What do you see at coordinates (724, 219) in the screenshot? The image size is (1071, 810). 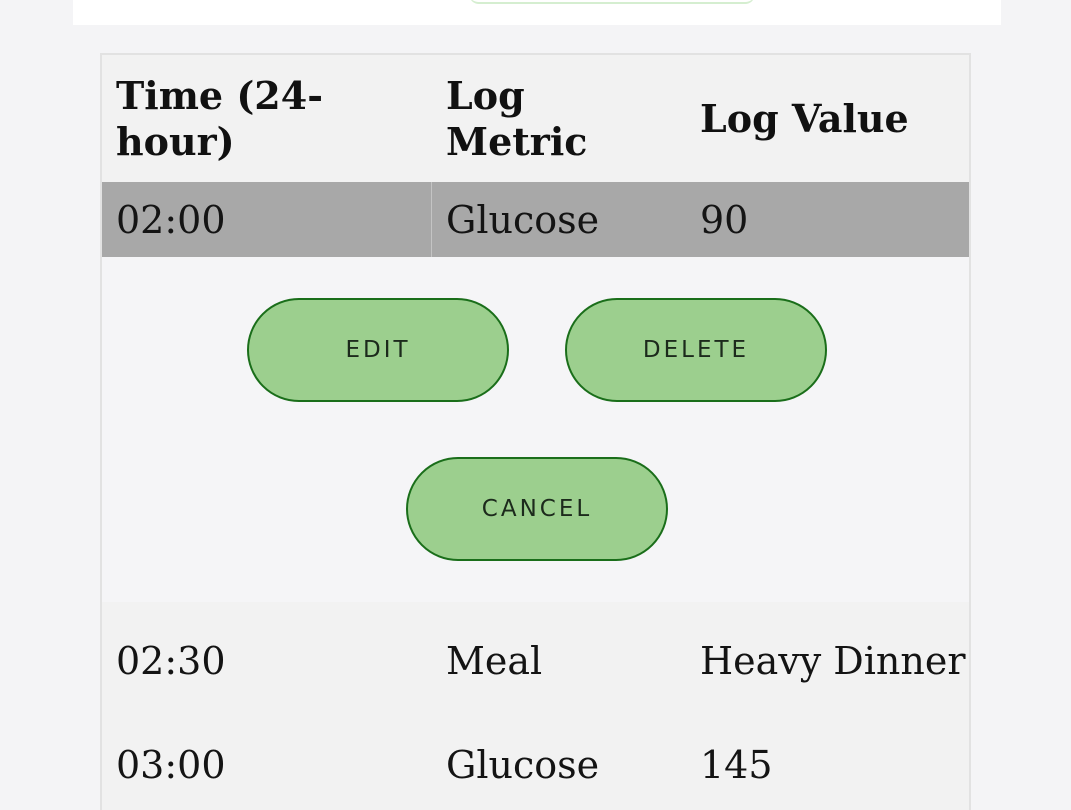 I see `cell-value: 90` at bounding box center [724, 219].